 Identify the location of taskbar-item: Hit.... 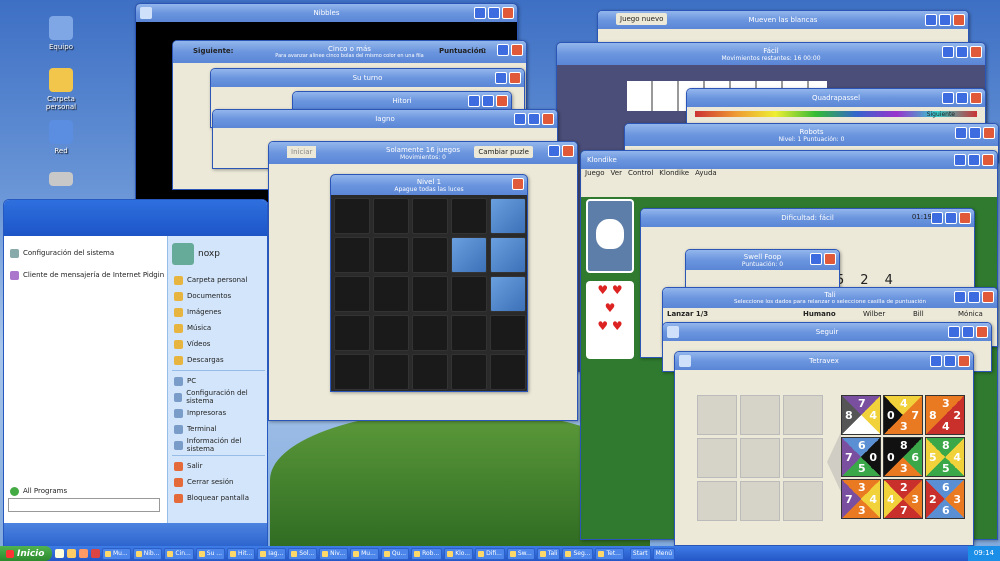
(241, 553).